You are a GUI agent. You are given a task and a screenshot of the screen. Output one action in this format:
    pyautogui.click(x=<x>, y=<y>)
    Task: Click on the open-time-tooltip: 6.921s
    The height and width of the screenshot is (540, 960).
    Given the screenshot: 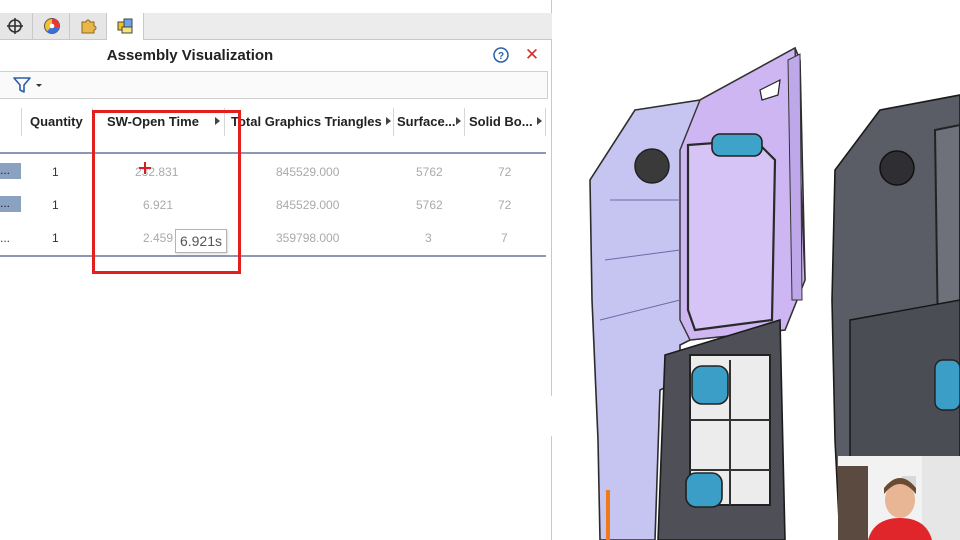 What is the action you would take?
    pyautogui.click(x=201, y=241)
    